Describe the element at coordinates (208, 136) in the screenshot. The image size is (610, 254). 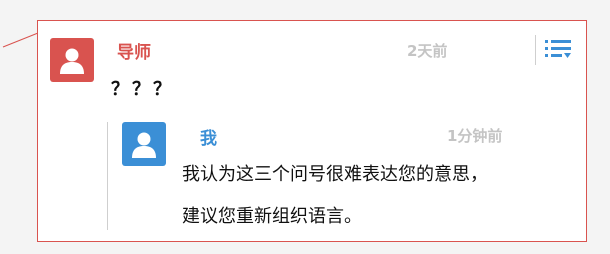
I see `reply-author: 我` at that location.